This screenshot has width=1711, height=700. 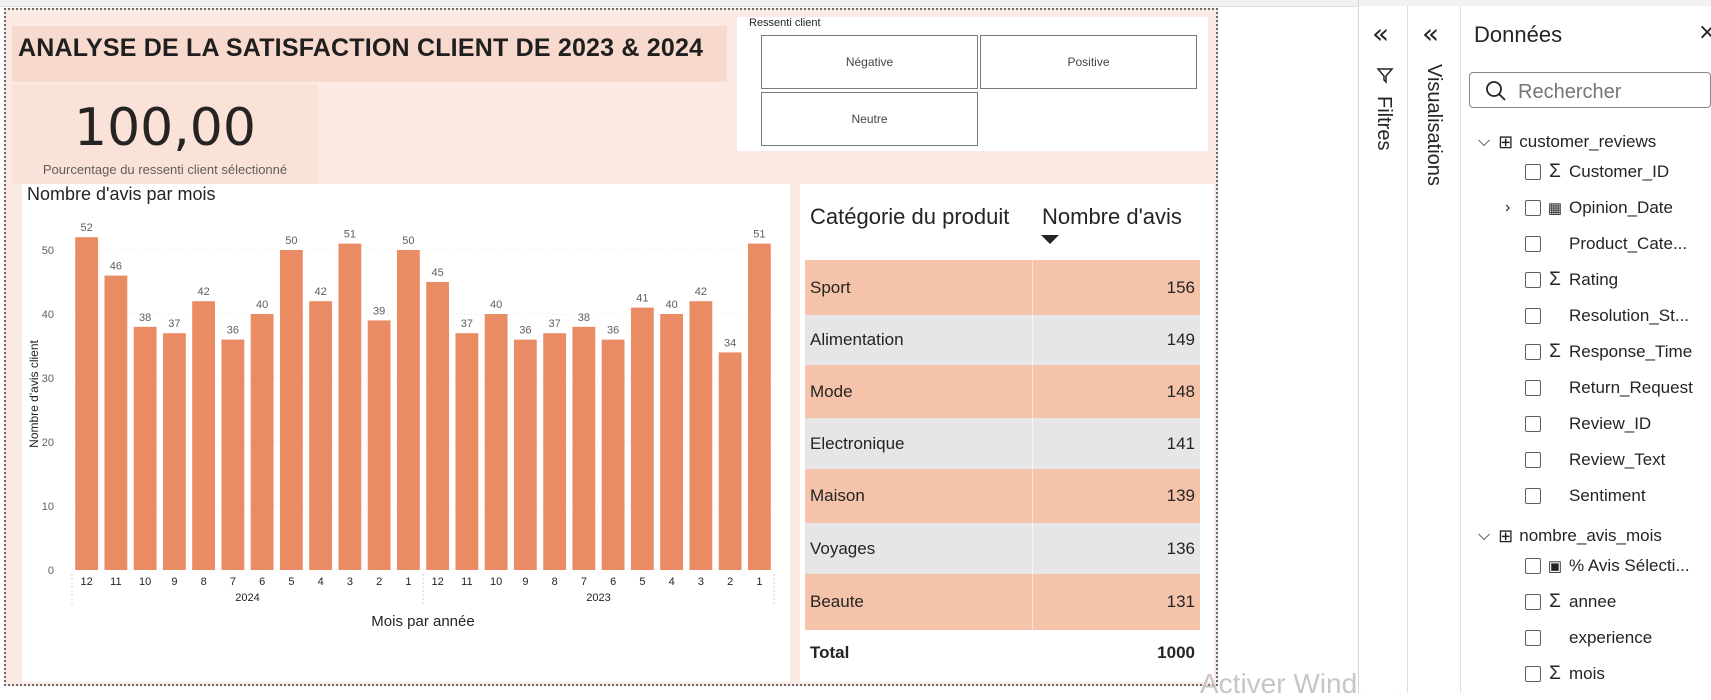 I want to click on data-label: 41, so click(x=642, y=299).